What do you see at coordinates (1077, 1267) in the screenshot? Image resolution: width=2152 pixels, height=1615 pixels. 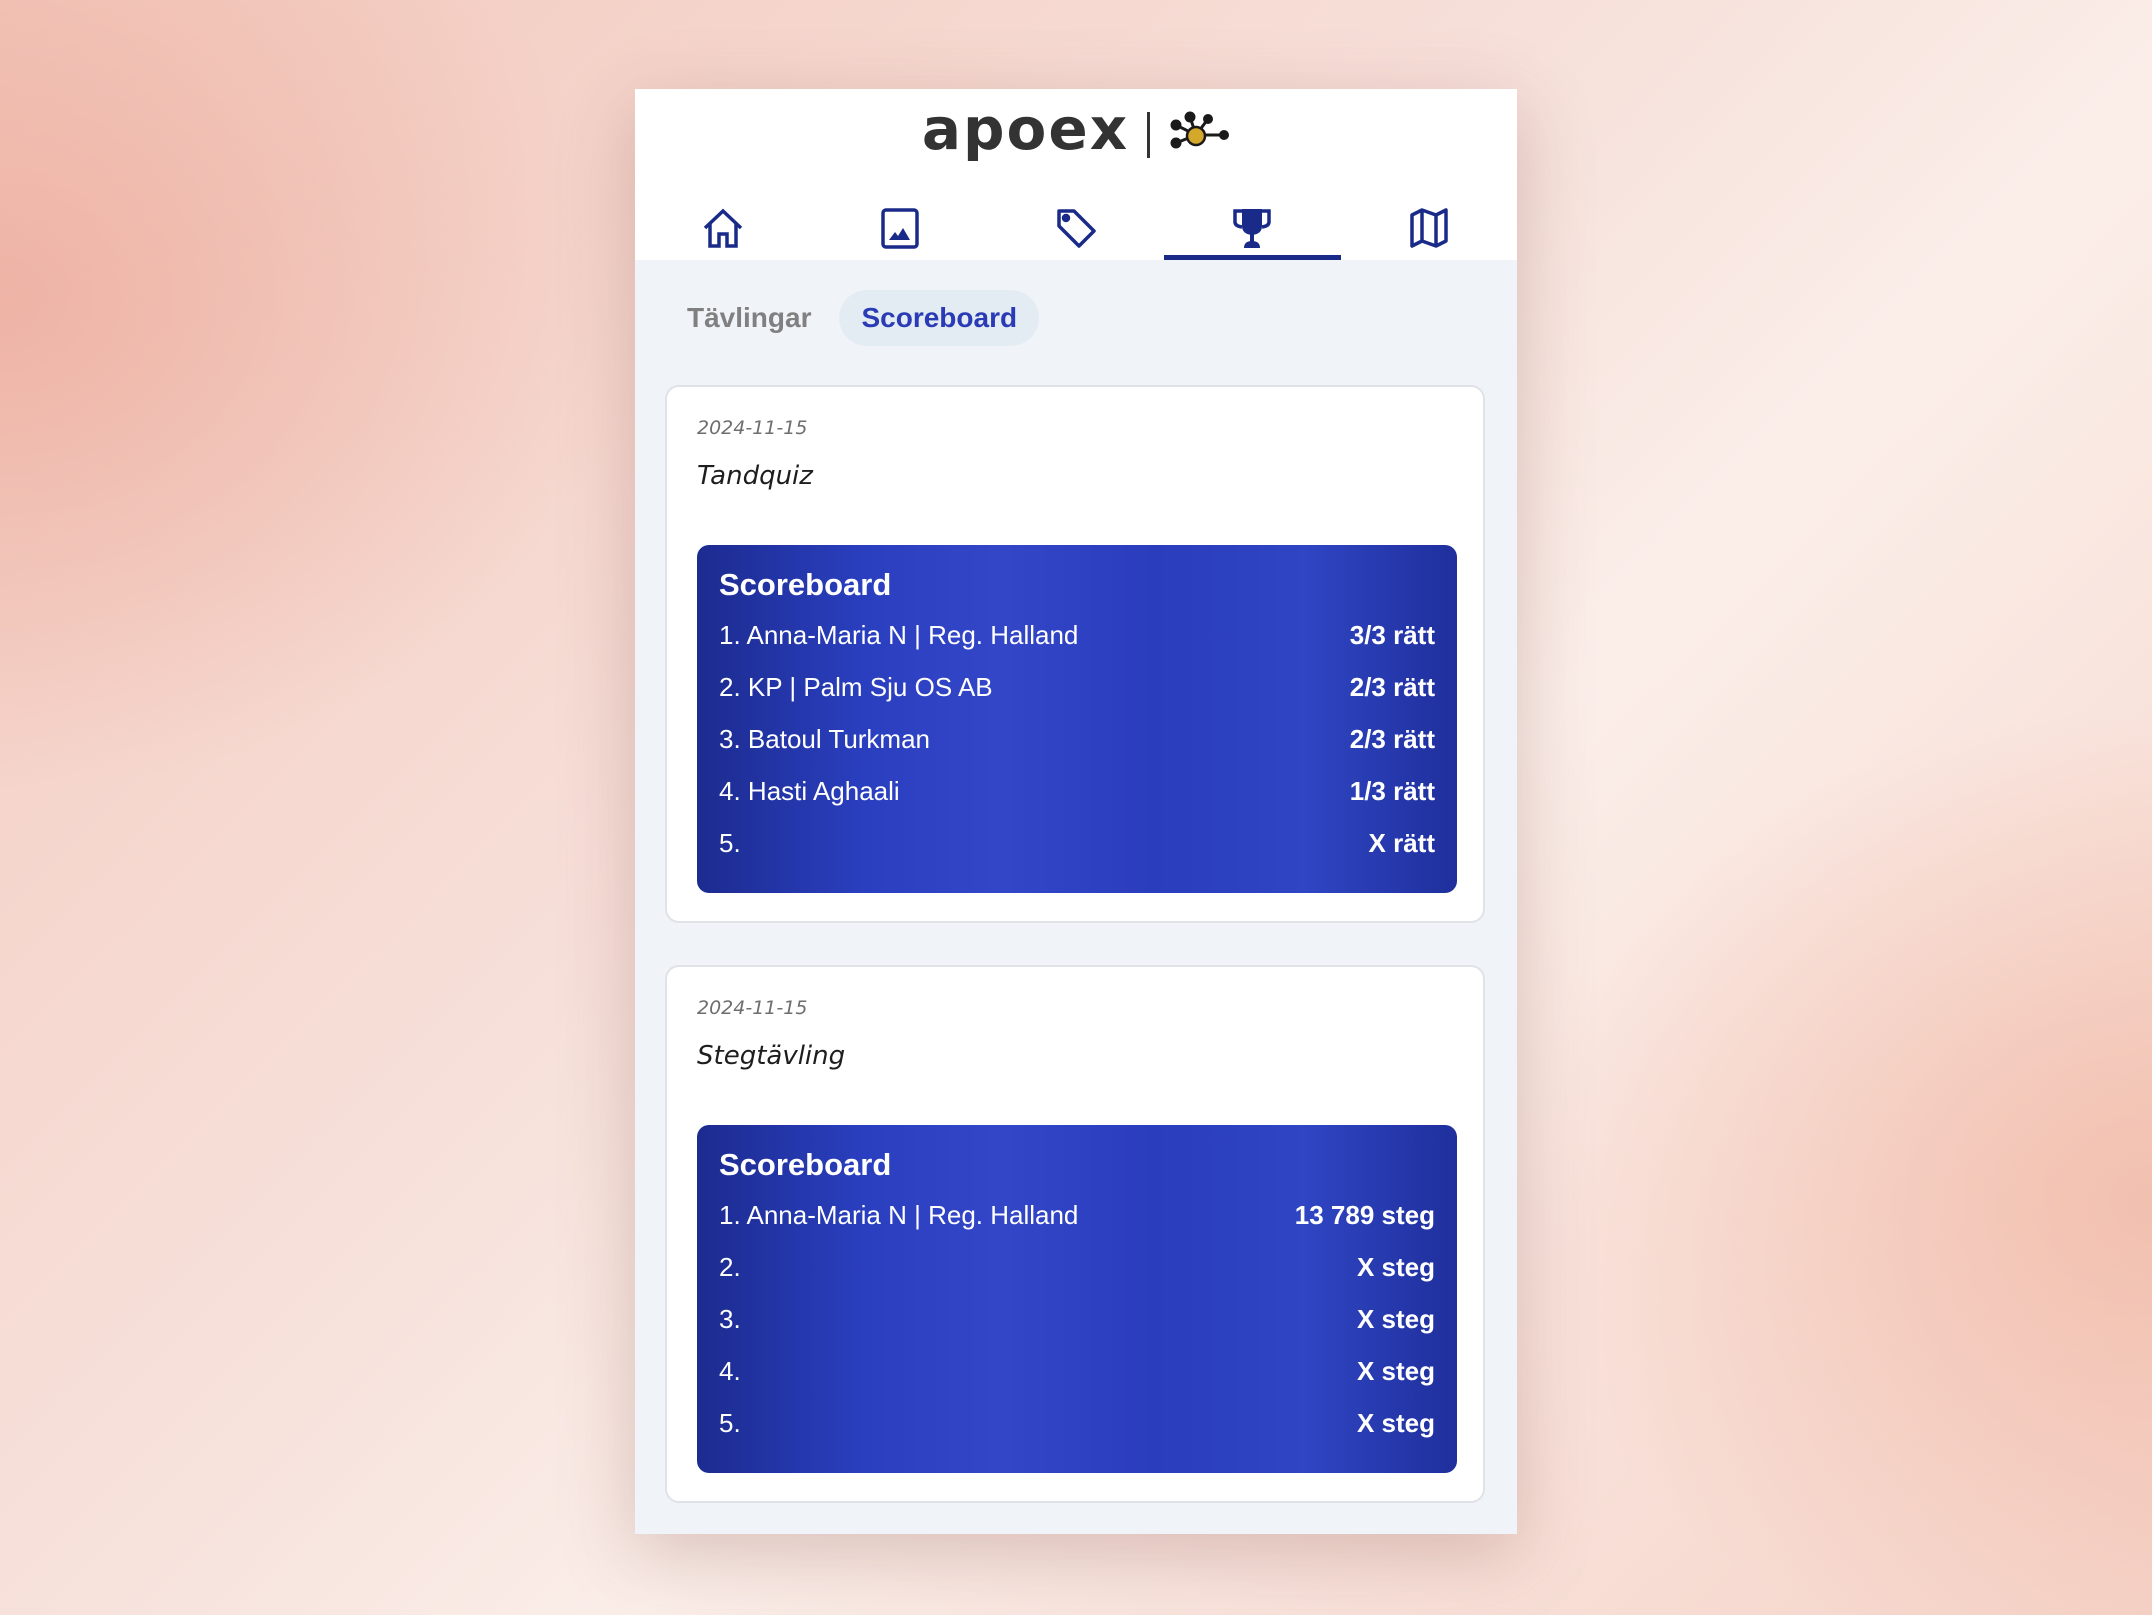 I see `scoreboard-row: 2. X steg` at bounding box center [1077, 1267].